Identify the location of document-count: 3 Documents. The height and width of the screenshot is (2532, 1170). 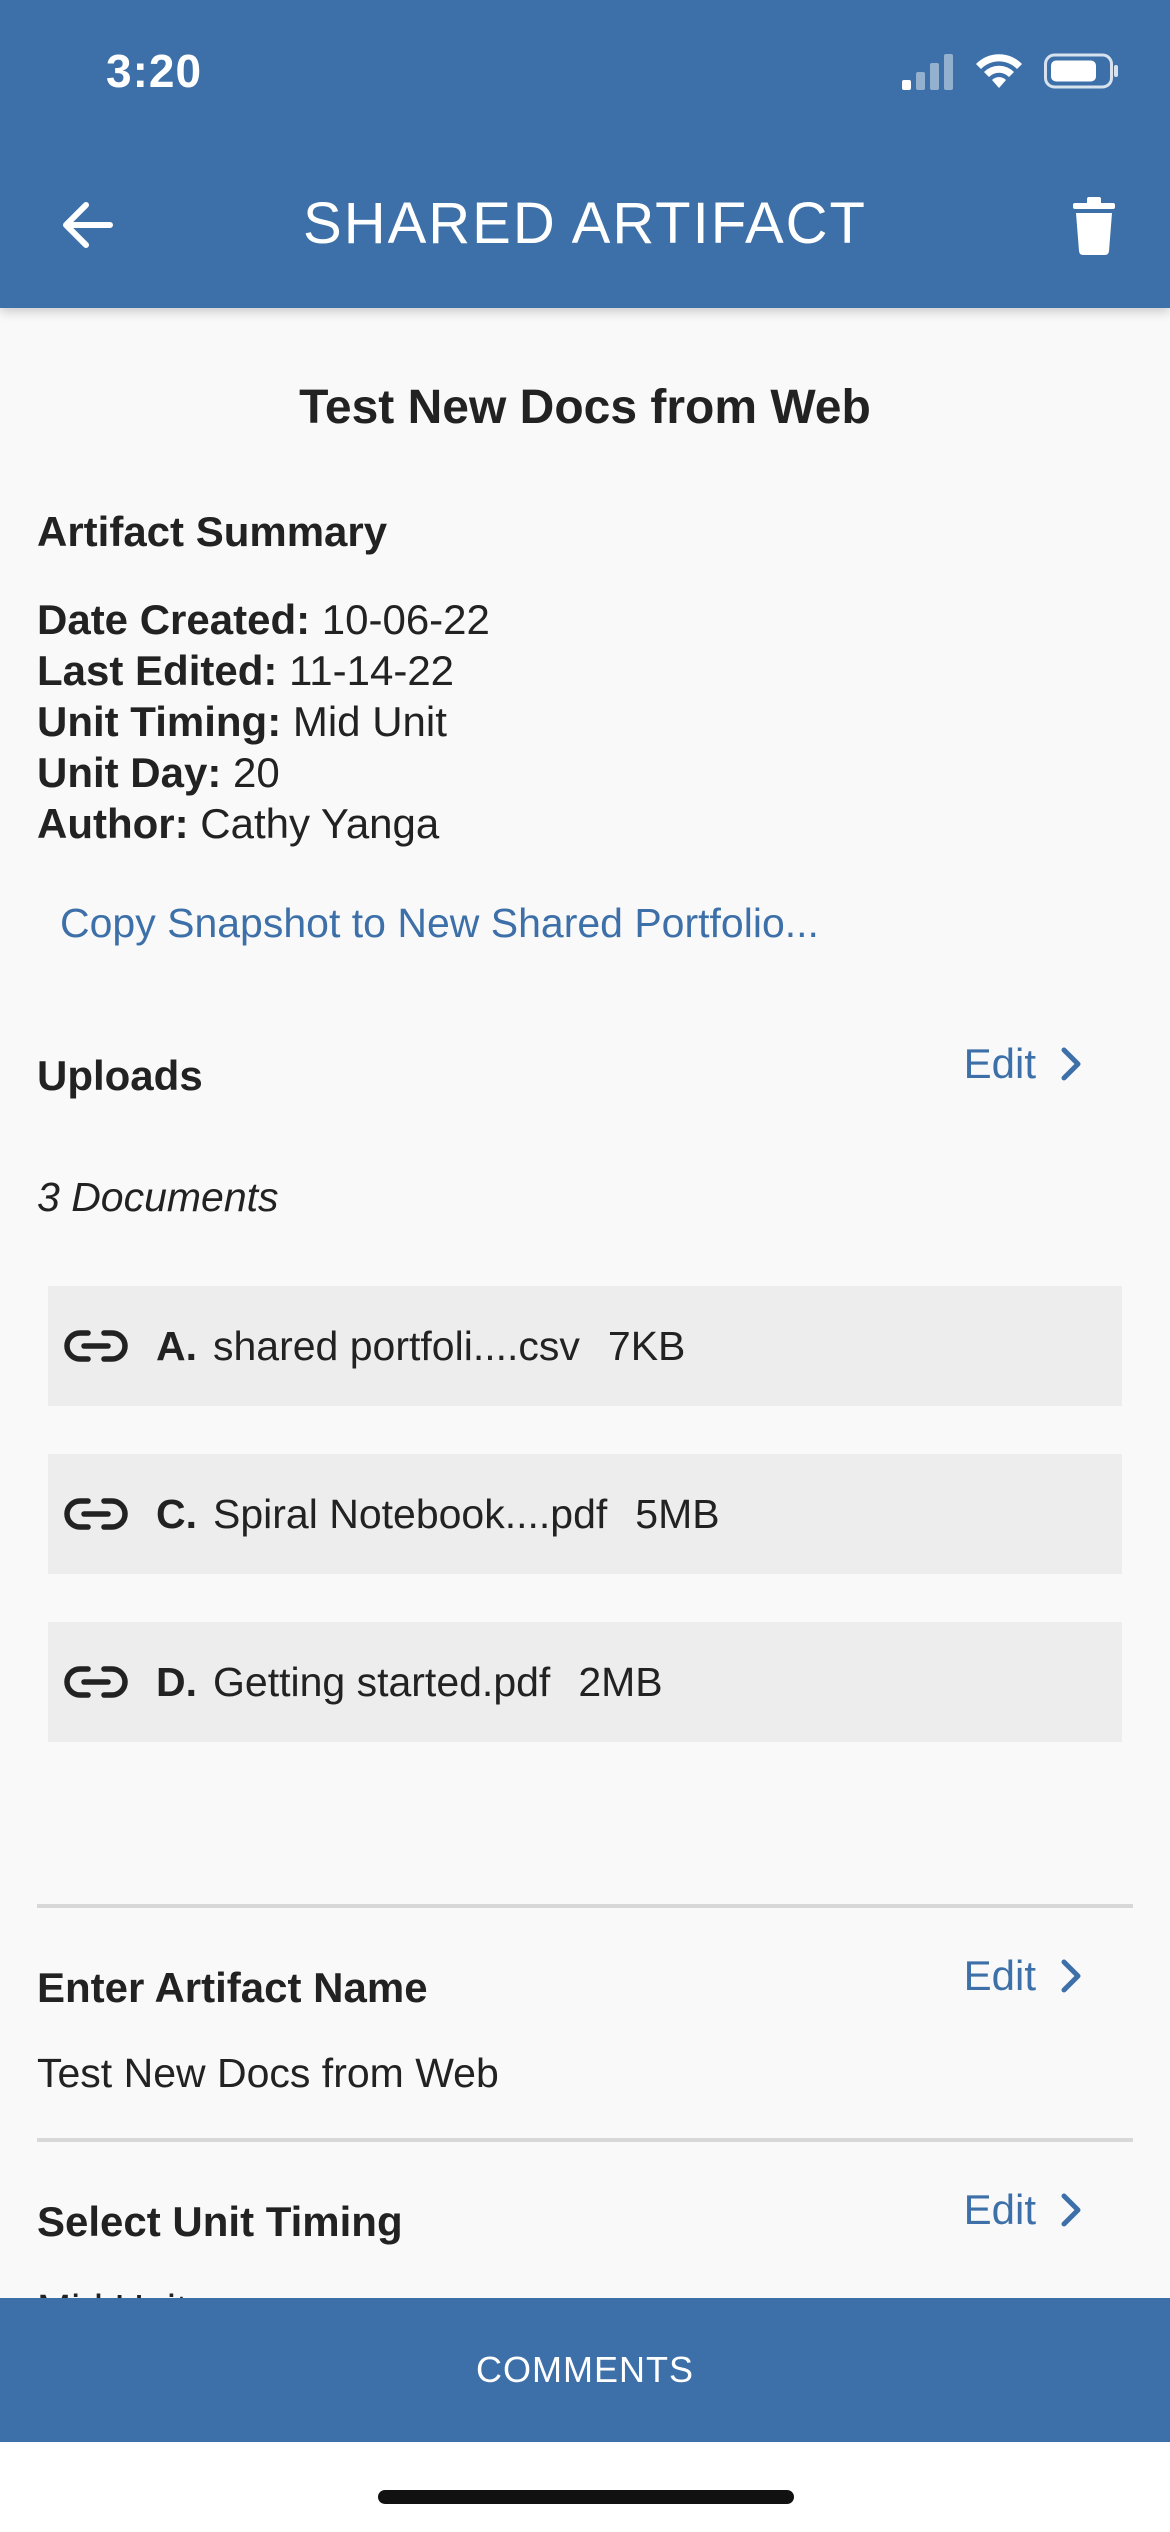
(158, 1197).